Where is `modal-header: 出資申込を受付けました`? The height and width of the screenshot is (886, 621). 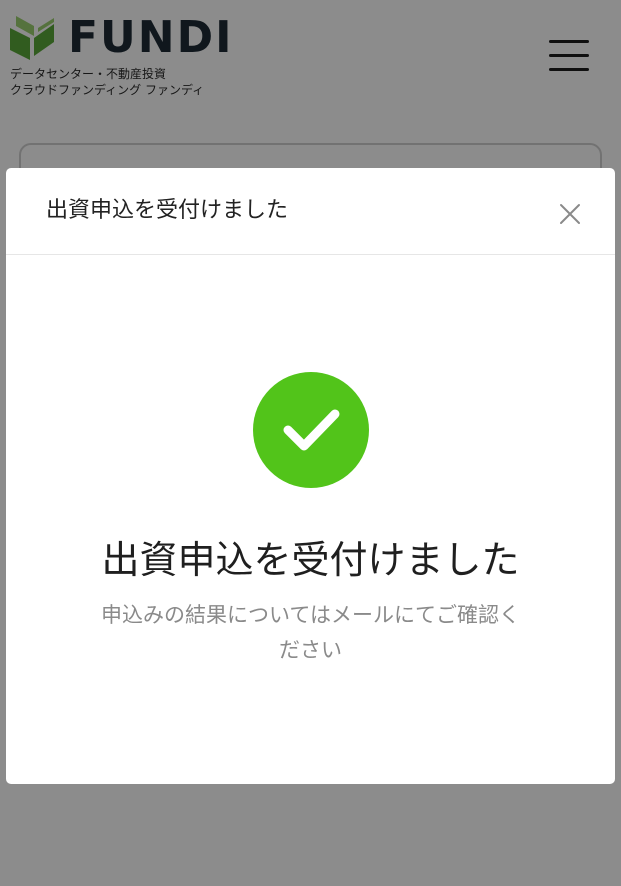 modal-header: 出資申込を受付けました is located at coordinates (310, 211).